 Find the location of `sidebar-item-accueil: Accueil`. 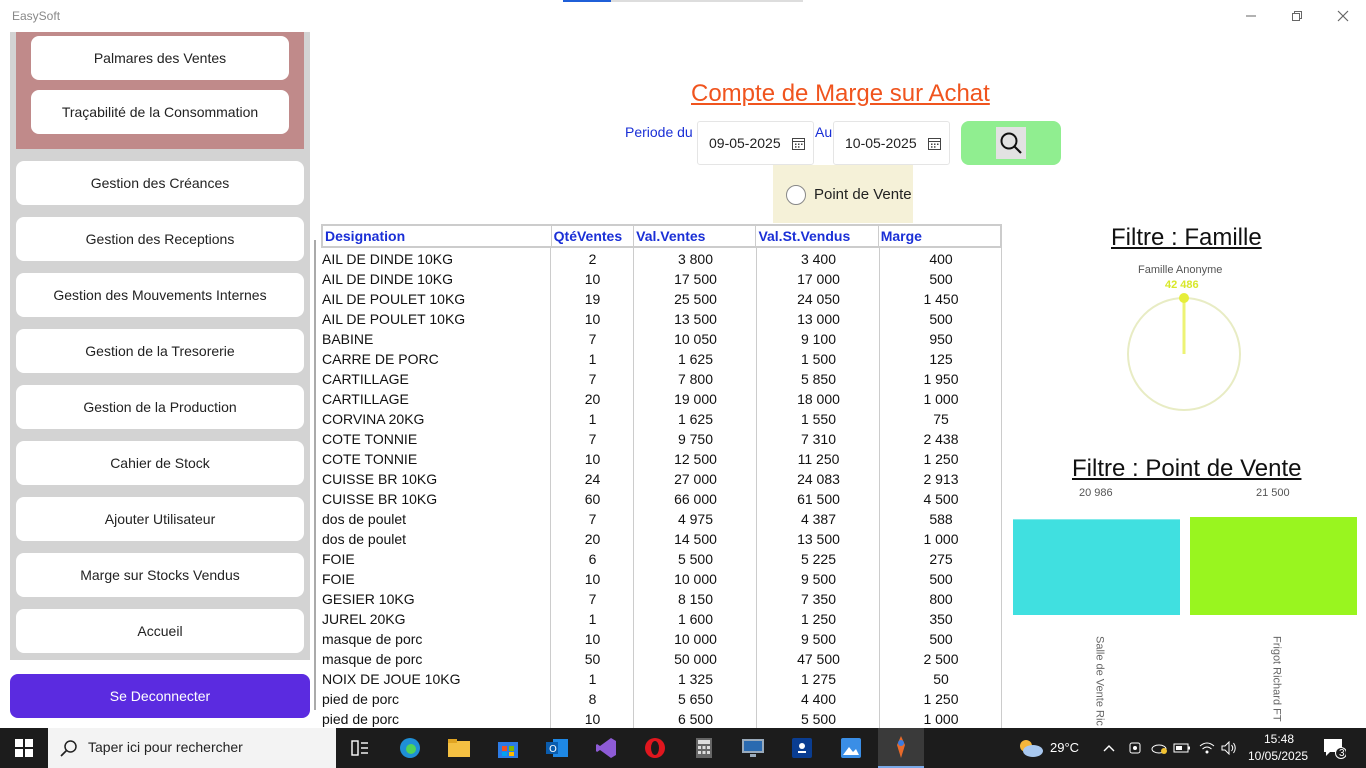

sidebar-item-accueil: Accueil is located at coordinates (160, 631).